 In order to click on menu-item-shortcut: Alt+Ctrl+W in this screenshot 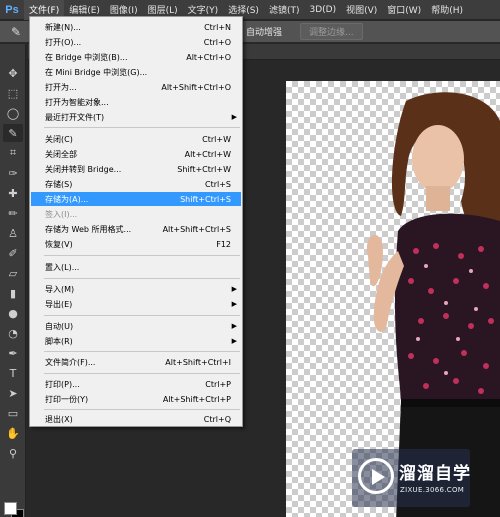, I will do `click(207, 154)`.